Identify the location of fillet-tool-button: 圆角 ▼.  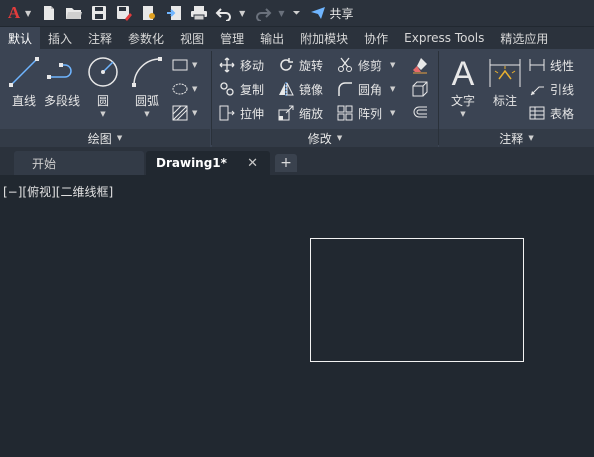
(366, 89).